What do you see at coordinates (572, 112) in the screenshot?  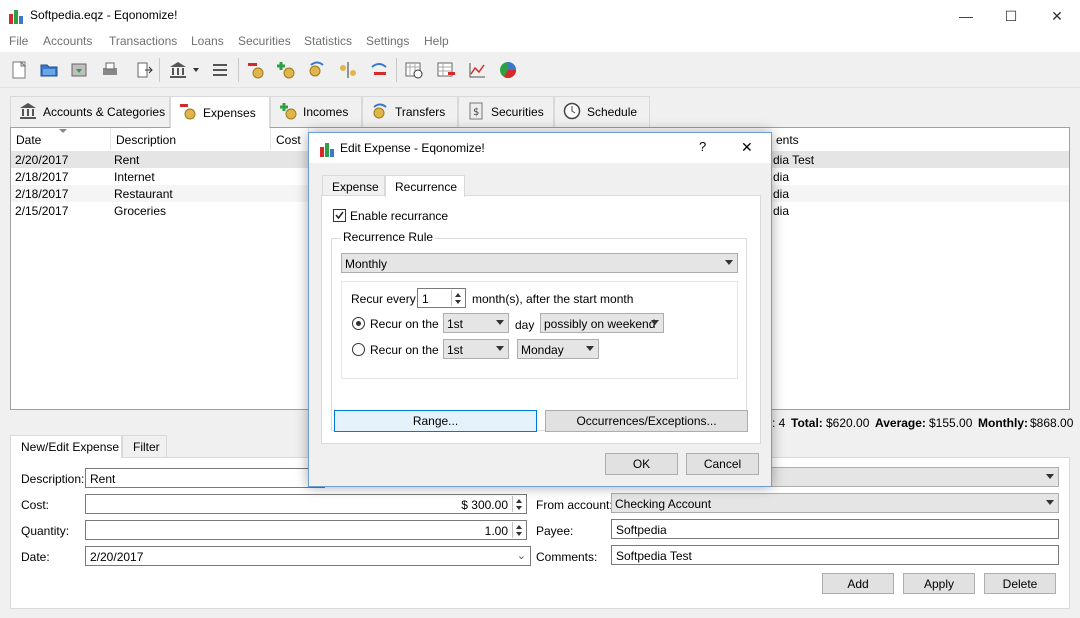 I see `clock-icon` at bounding box center [572, 112].